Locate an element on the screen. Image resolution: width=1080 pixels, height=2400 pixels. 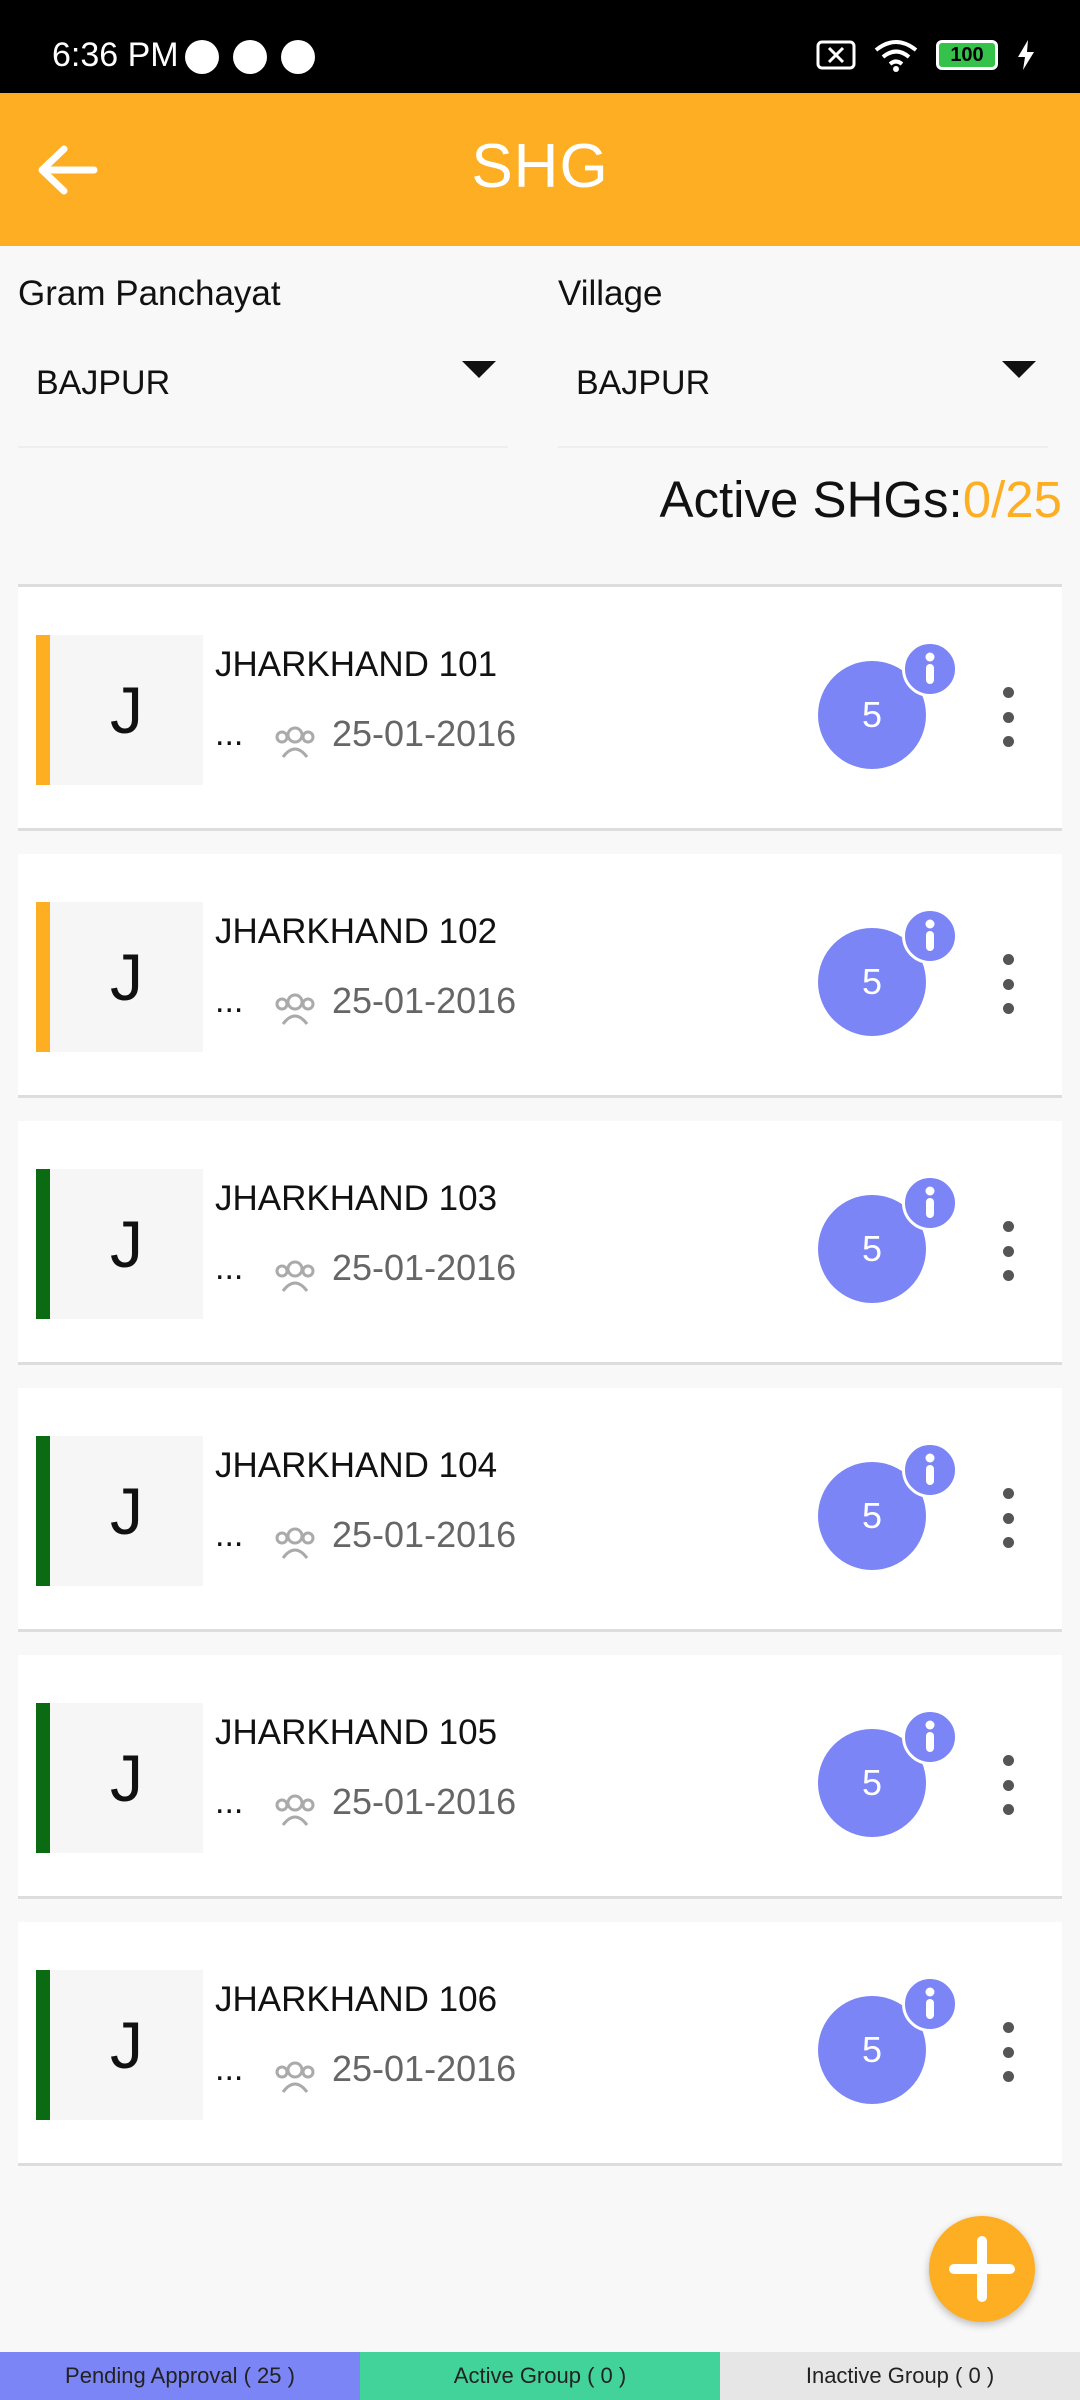
tab-active-group: Active Group ( 0 ) is located at coordinates (540, 2376).